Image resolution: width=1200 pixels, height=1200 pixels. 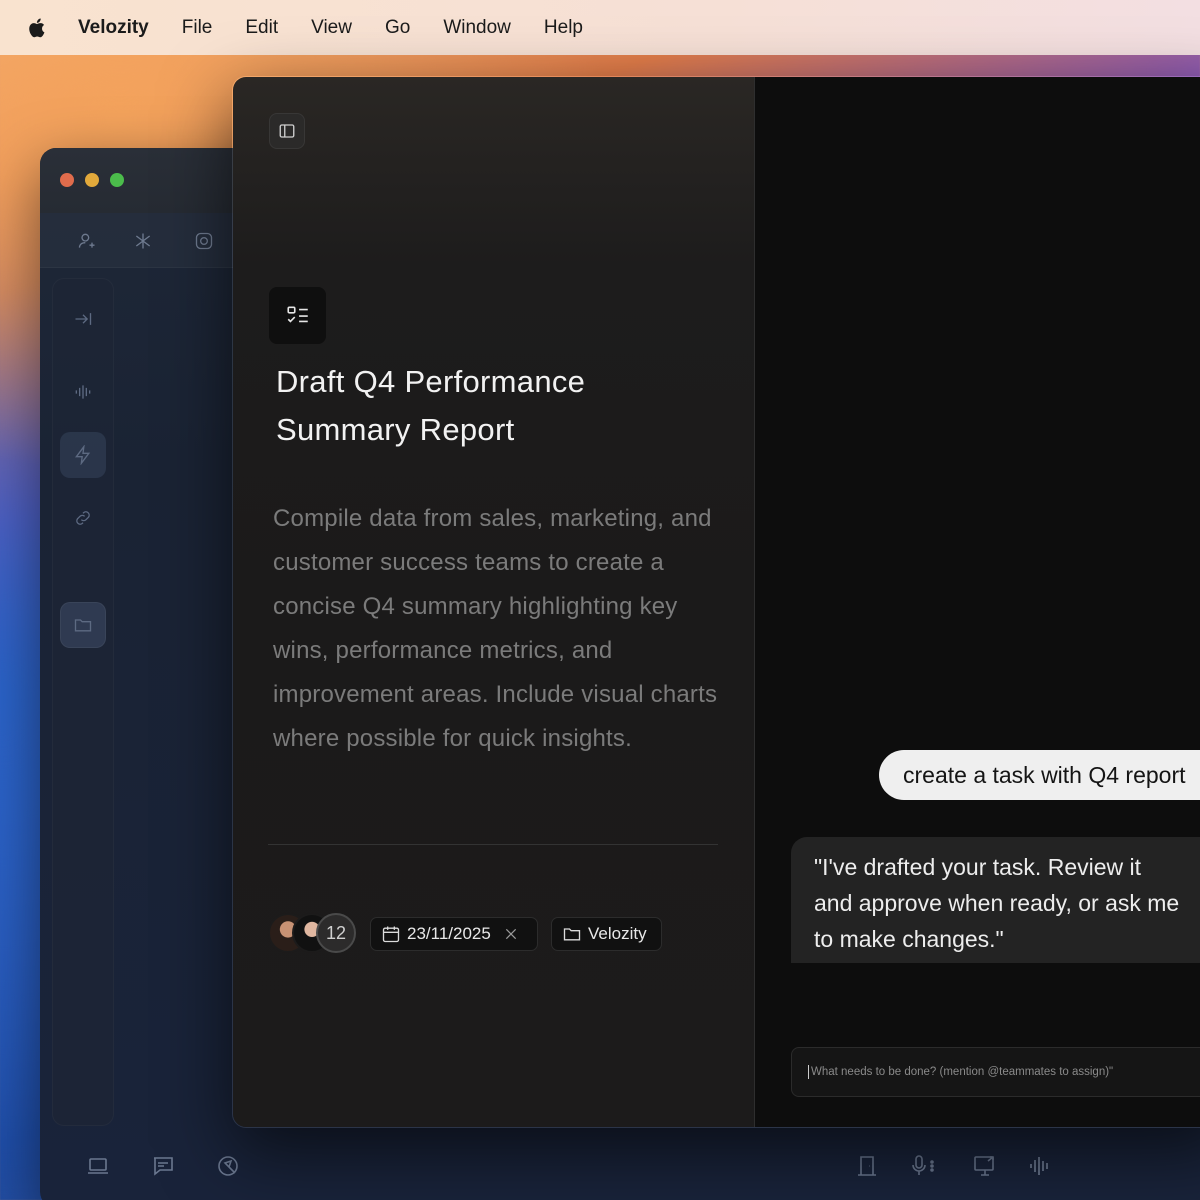 What do you see at coordinates (261, 28) in the screenshot?
I see `menu-edit: Edit` at bounding box center [261, 28].